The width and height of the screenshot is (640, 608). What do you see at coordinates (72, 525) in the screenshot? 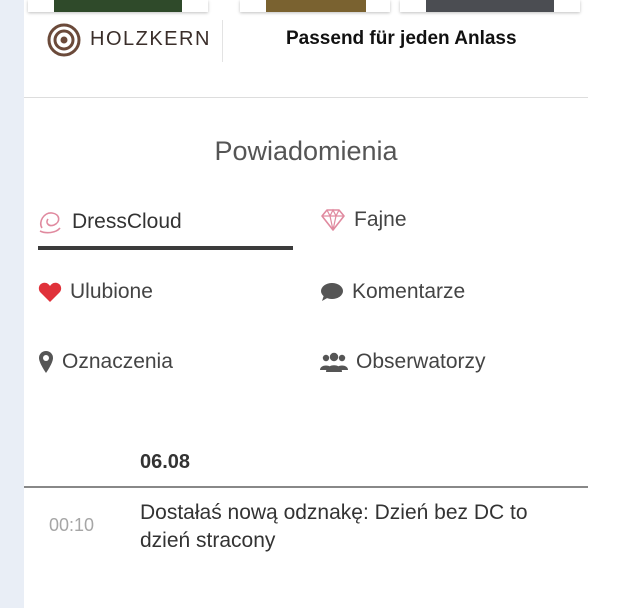
I see `notification-time: 00:10` at bounding box center [72, 525].